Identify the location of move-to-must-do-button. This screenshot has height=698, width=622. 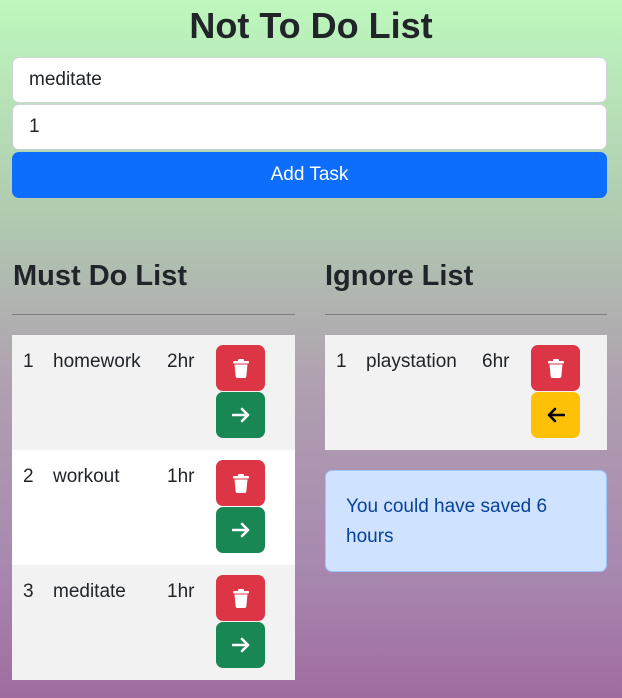
(555, 415).